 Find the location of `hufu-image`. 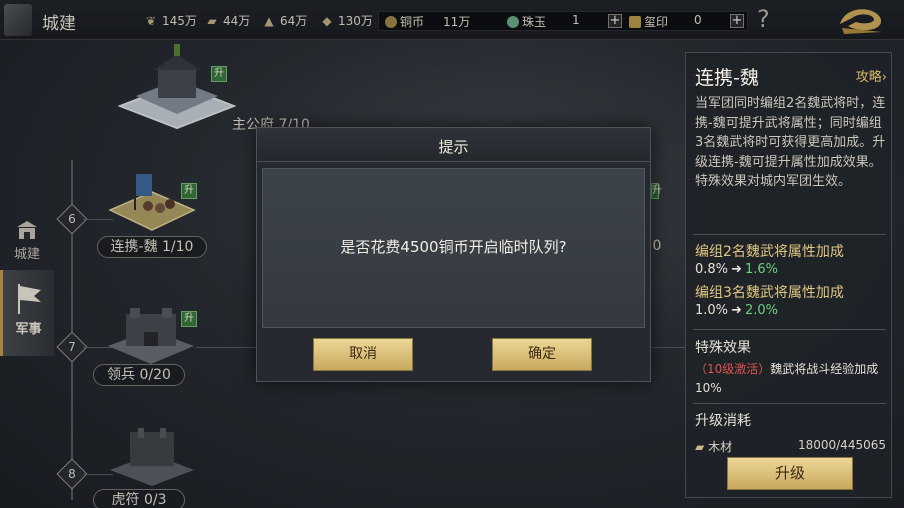

hufu-image is located at coordinates (152, 457).